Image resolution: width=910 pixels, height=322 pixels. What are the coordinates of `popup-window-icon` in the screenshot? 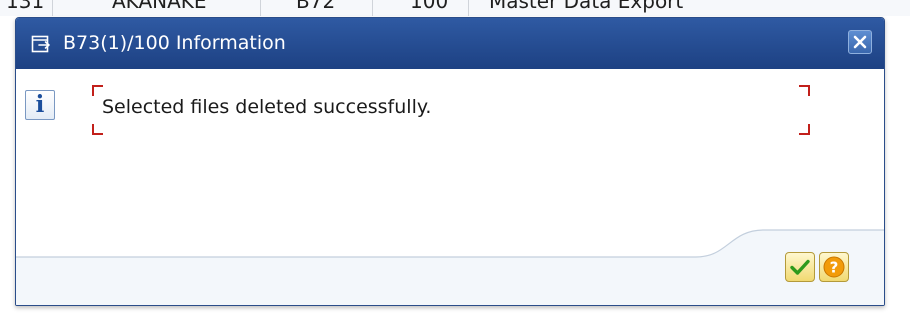 It's located at (41, 44).